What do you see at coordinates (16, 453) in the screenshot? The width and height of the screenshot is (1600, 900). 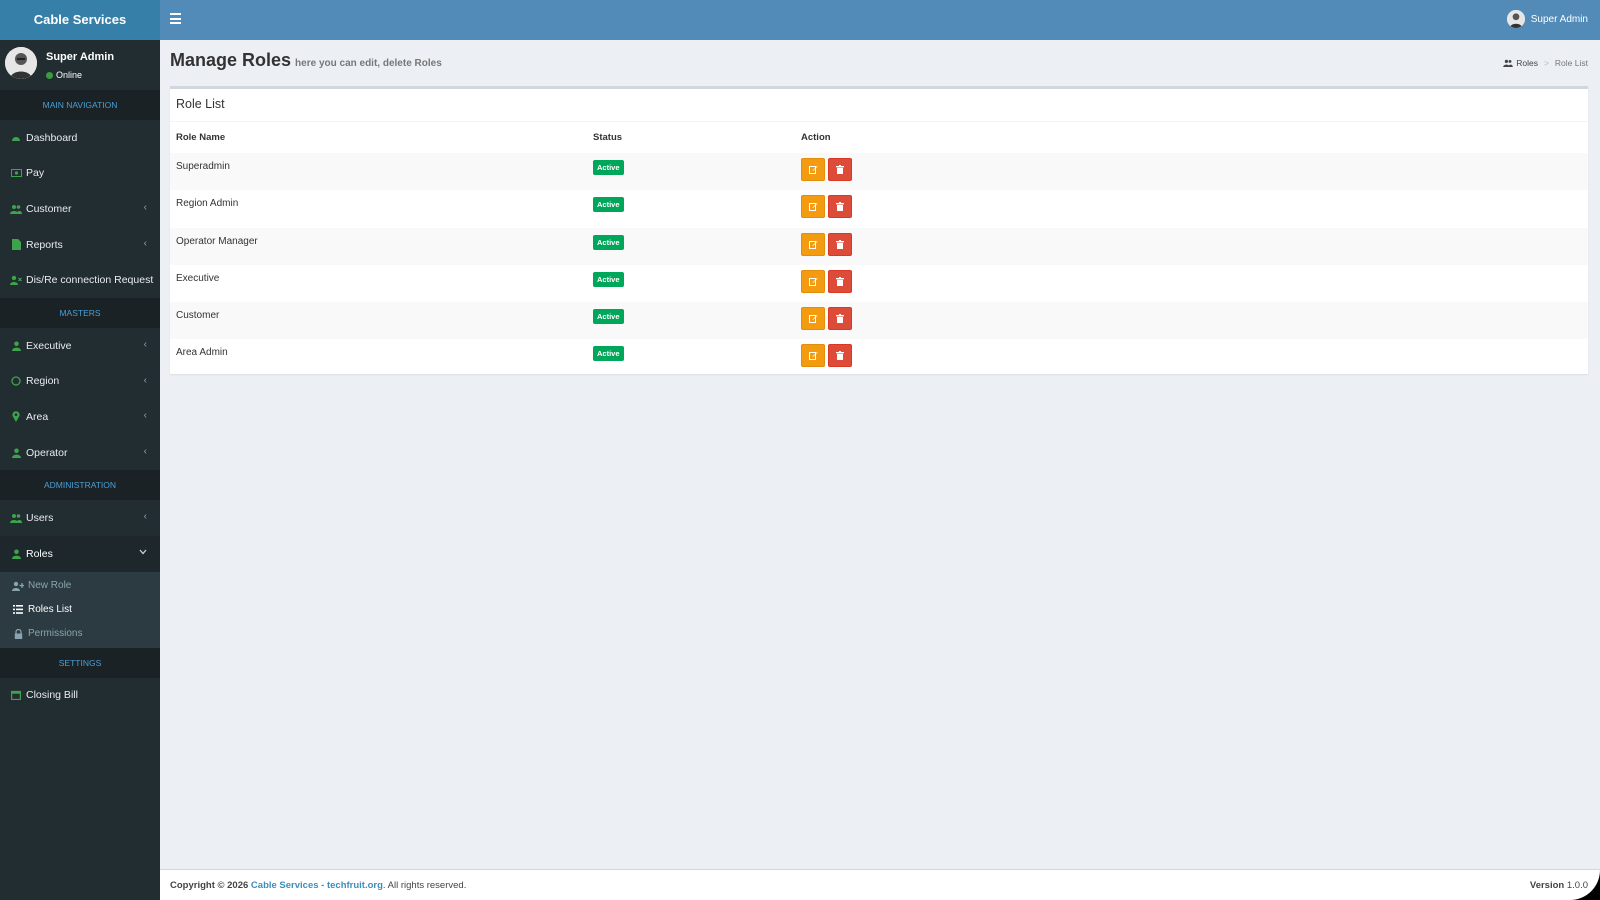 I see `user-icon` at bounding box center [16, 453].